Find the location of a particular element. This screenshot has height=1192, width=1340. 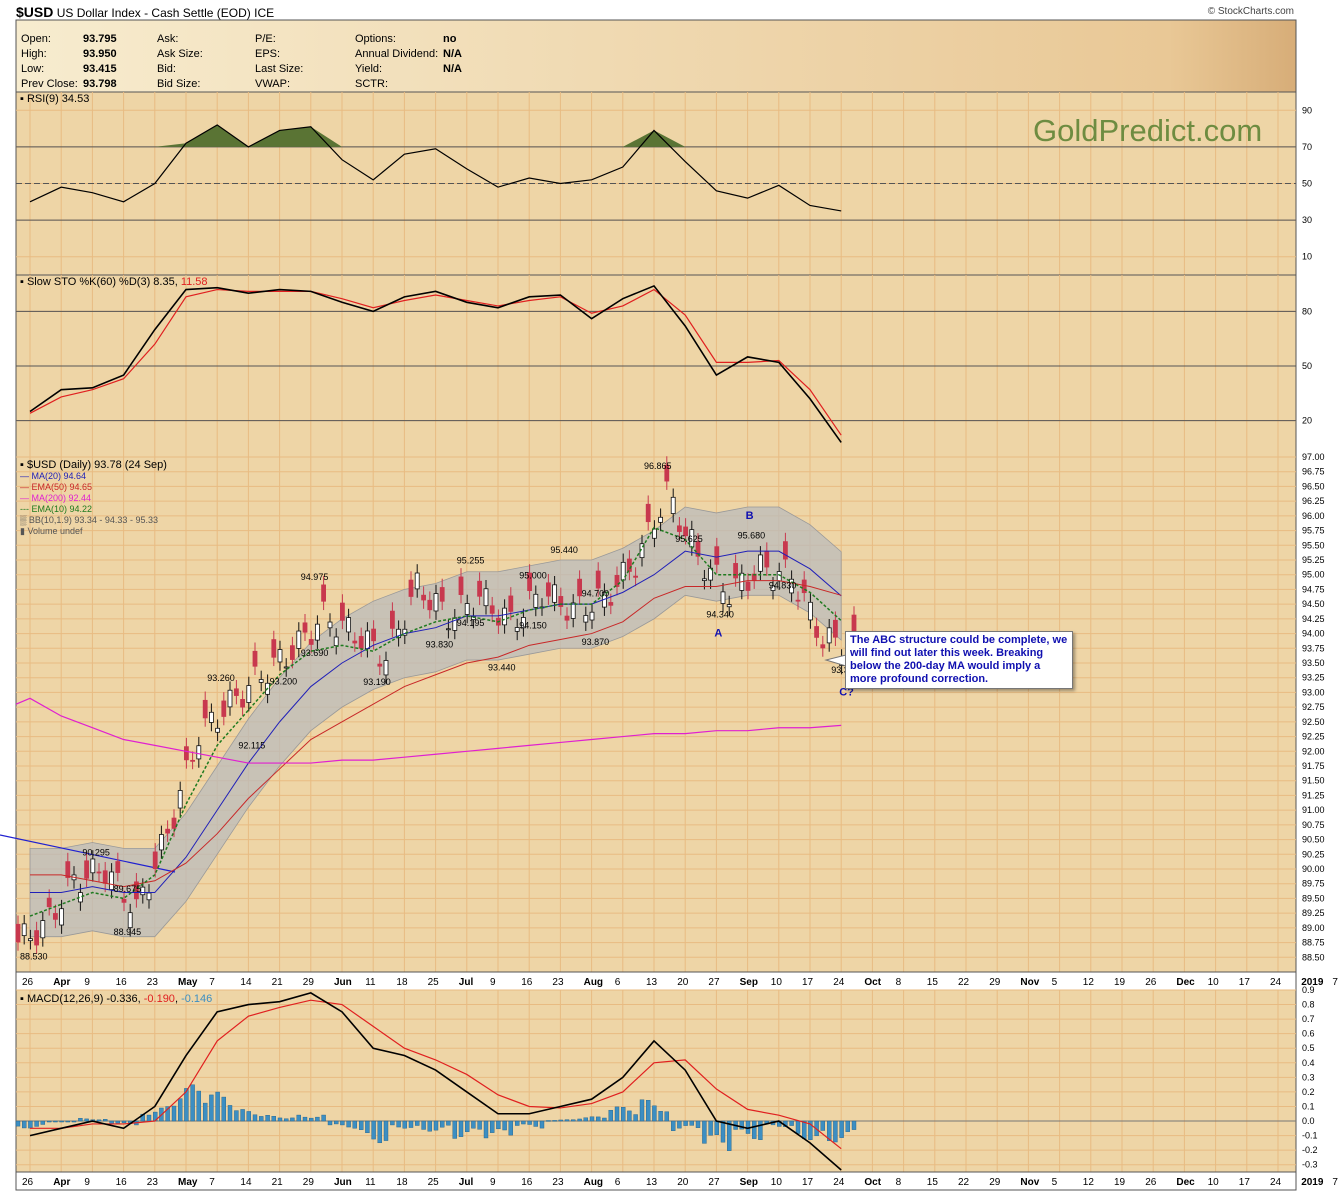

date-axis-label: 10 is located at coordinates (1214, 982).